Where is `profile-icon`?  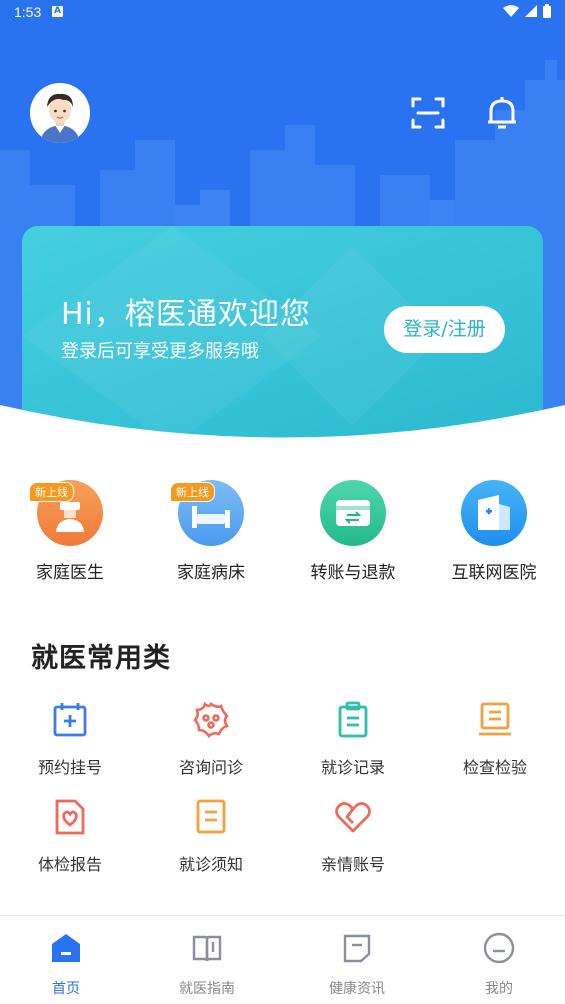 profile-icon is located at coordinates (499, 948).